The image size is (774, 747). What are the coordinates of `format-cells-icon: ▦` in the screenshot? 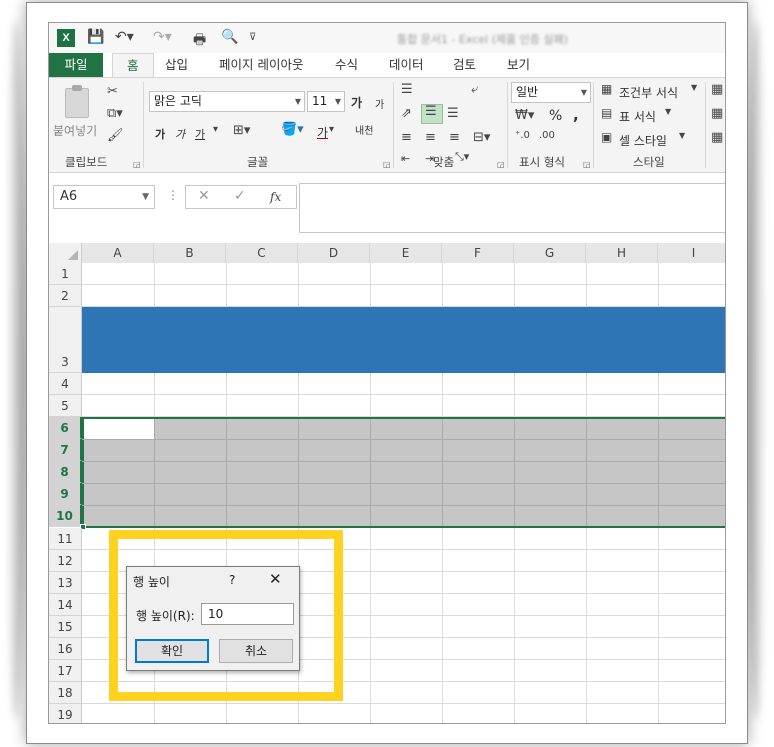 It's located at (717, 137).